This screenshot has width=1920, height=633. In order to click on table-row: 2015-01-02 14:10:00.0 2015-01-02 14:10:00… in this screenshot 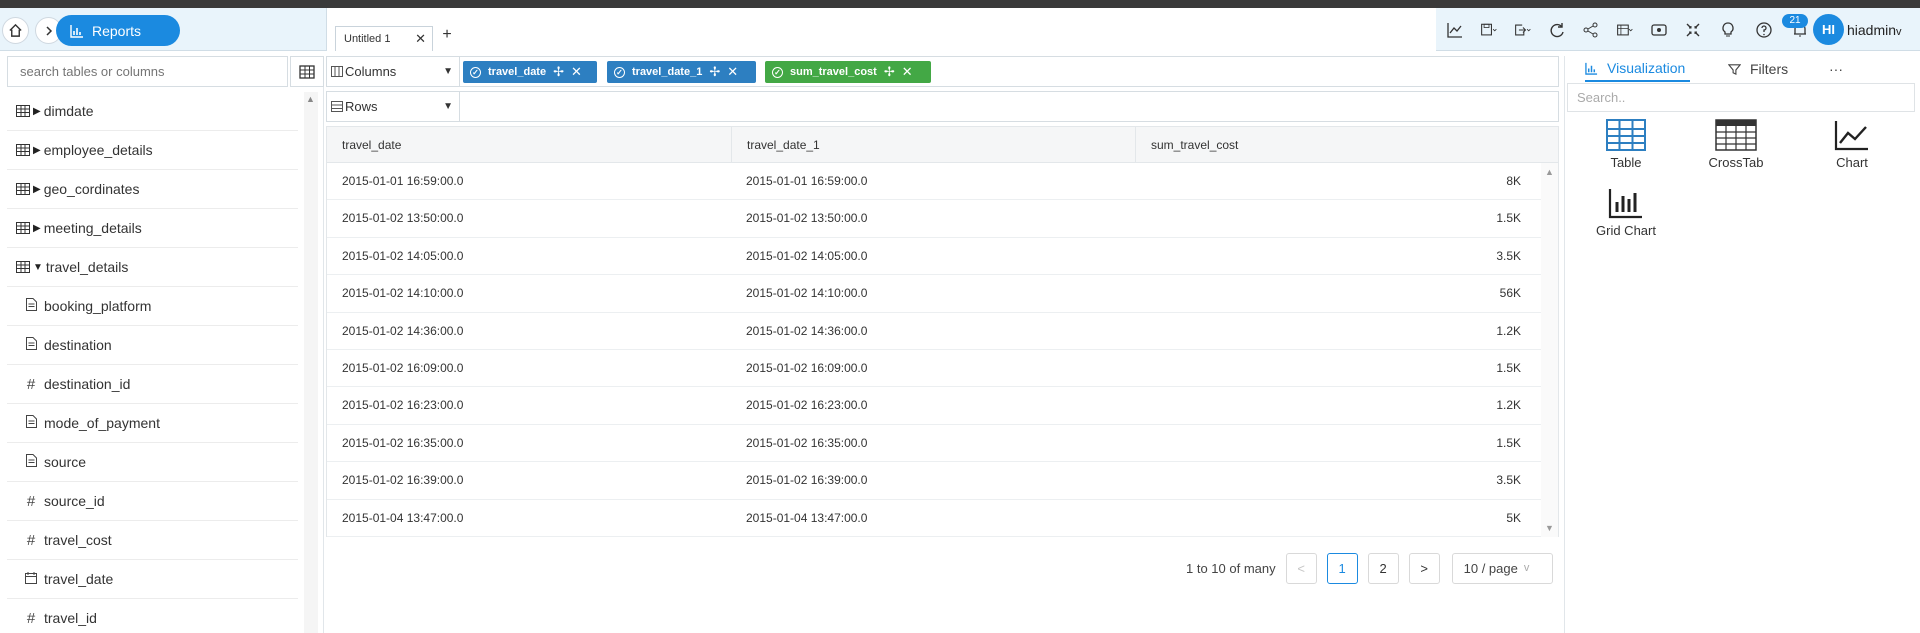, I will do `click(934, 294)`.